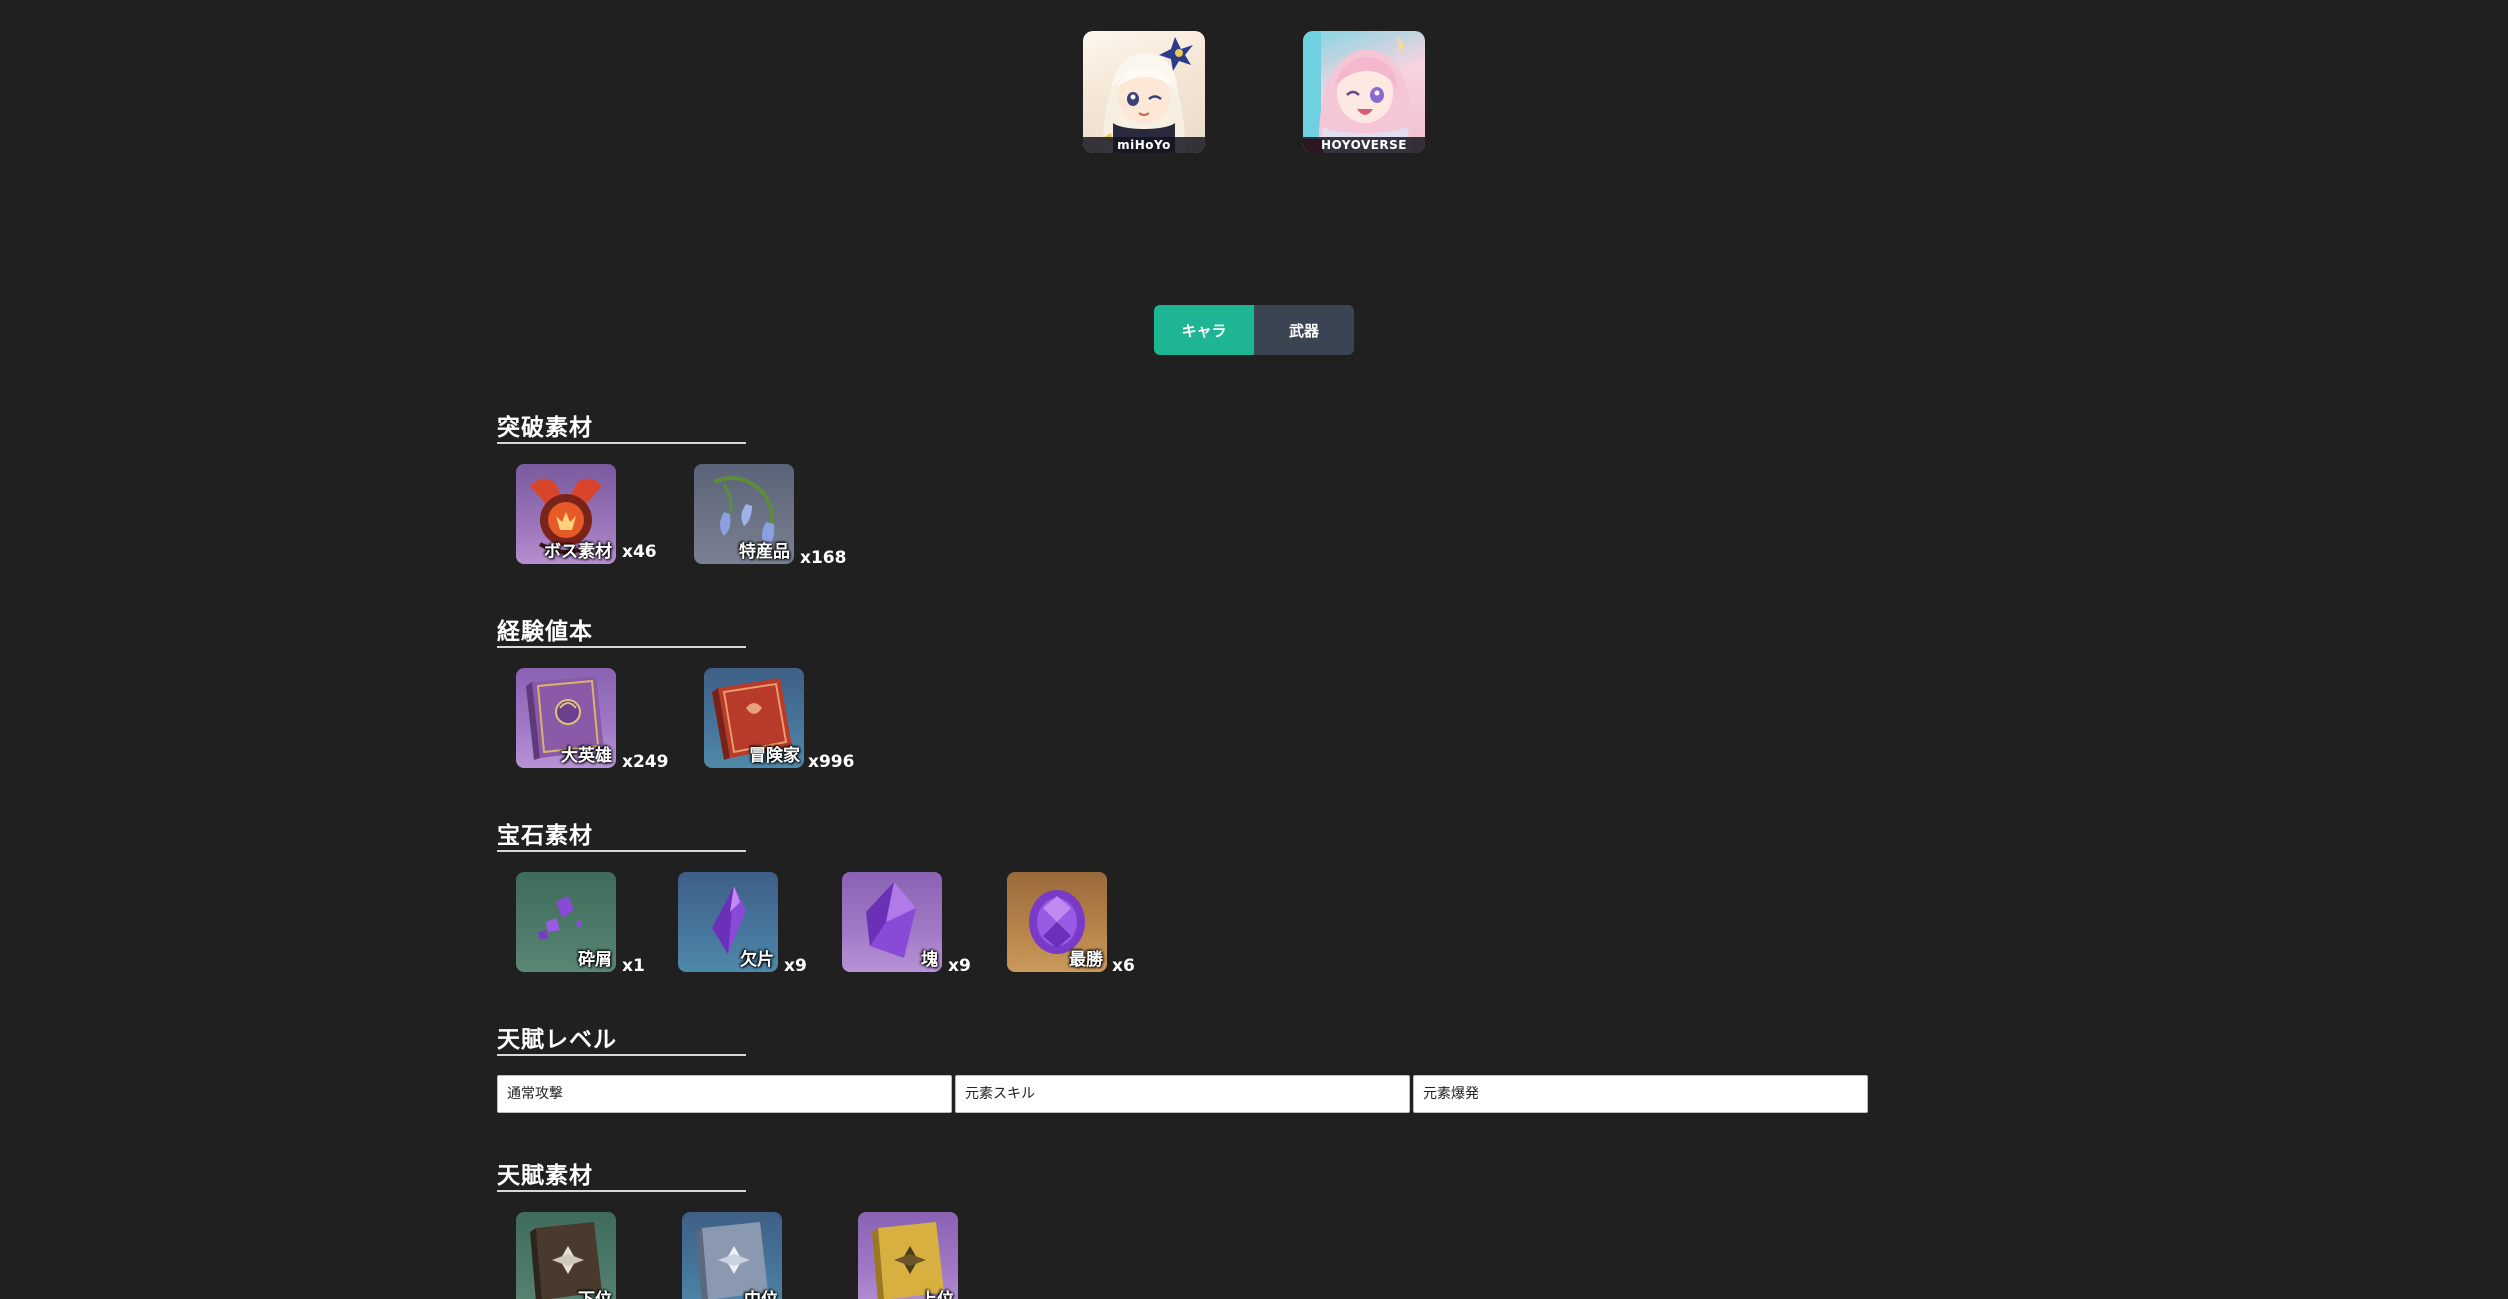 Image resolution: width=2508 pixels, height=1299 pixels. Describe the element at coordinates (566, 922) in the screenshot. I see `gem-sliver-tile: 砕屑` at that location.